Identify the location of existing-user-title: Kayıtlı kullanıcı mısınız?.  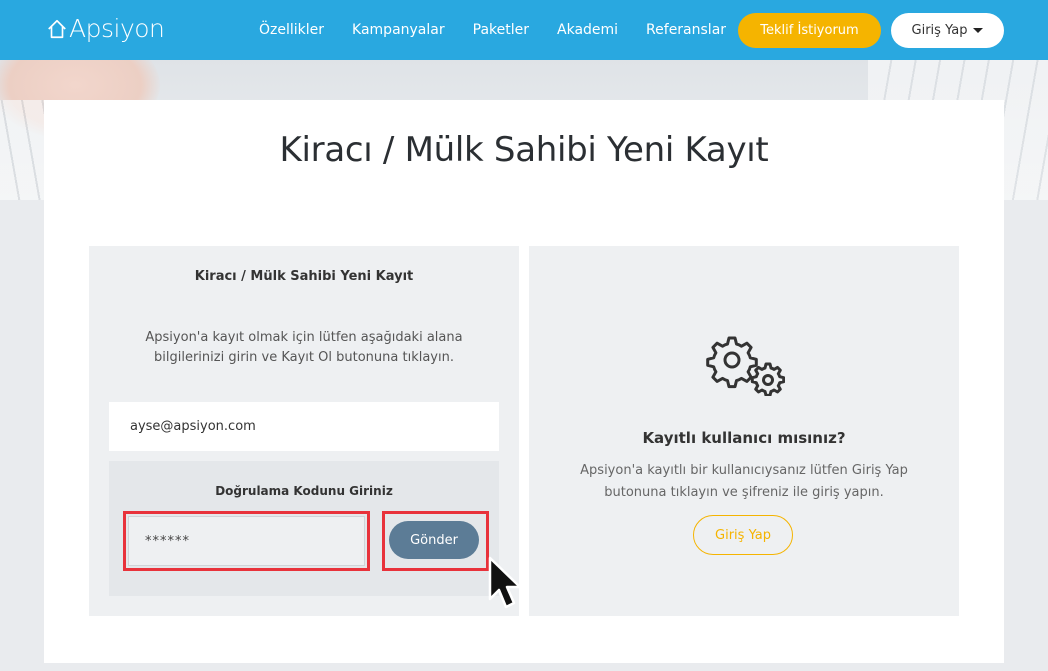
(744, 438).